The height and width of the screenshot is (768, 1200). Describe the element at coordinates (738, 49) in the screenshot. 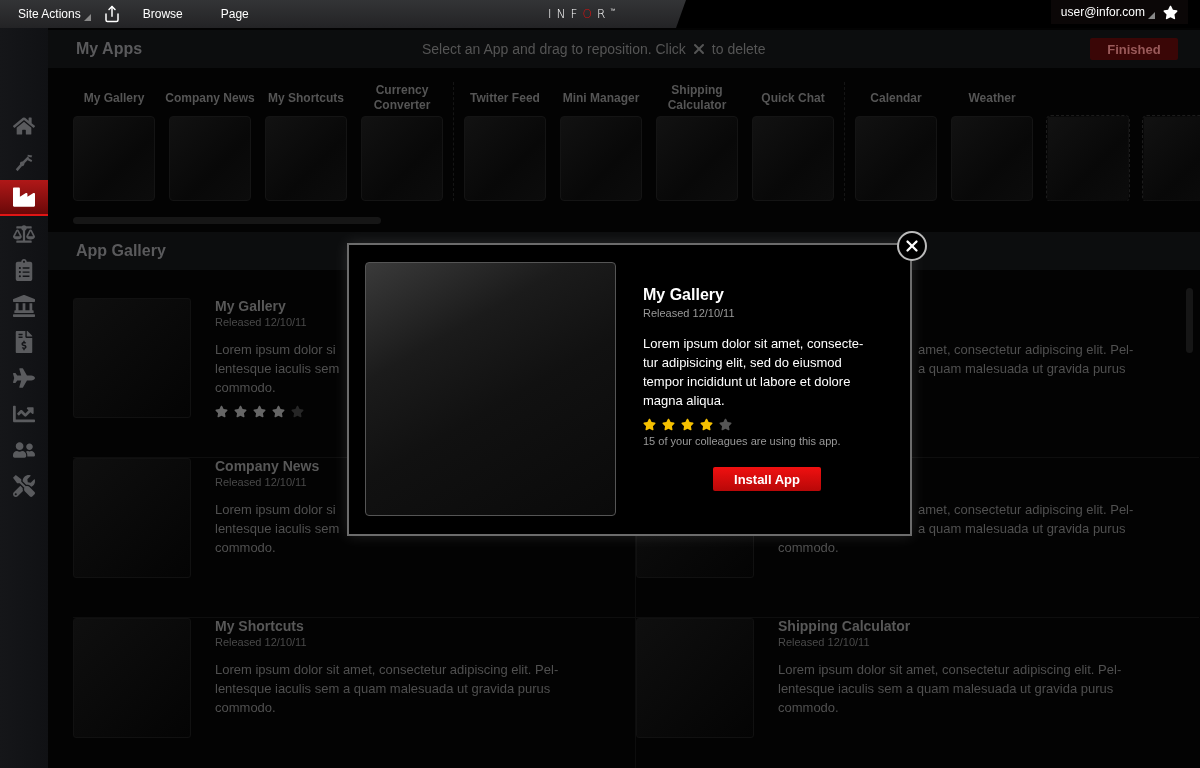

I see `hint-text: to delete` at that location.